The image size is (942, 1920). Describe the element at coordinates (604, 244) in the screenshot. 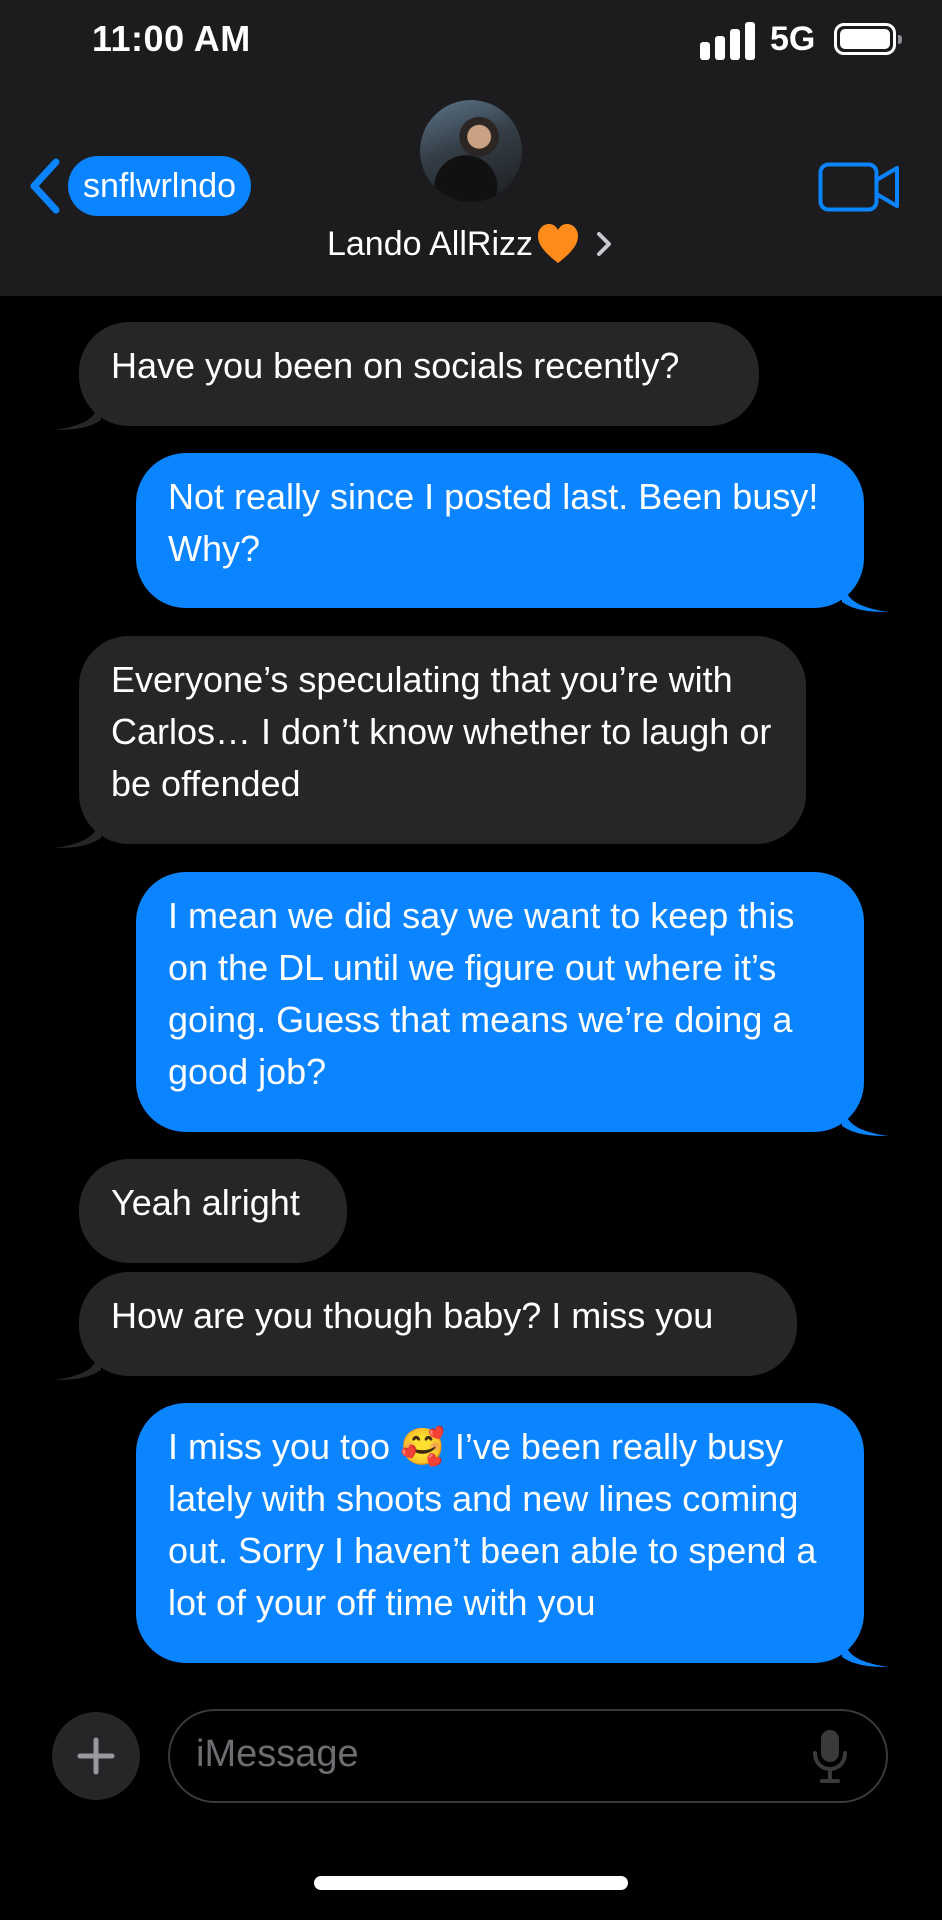

I see `chevron-right-icon` at that location.